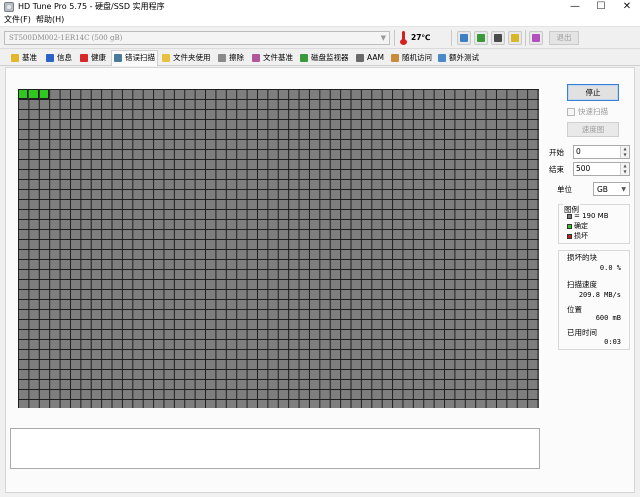  I want to click on speed-map-button: 速度图, so click(593, 129).